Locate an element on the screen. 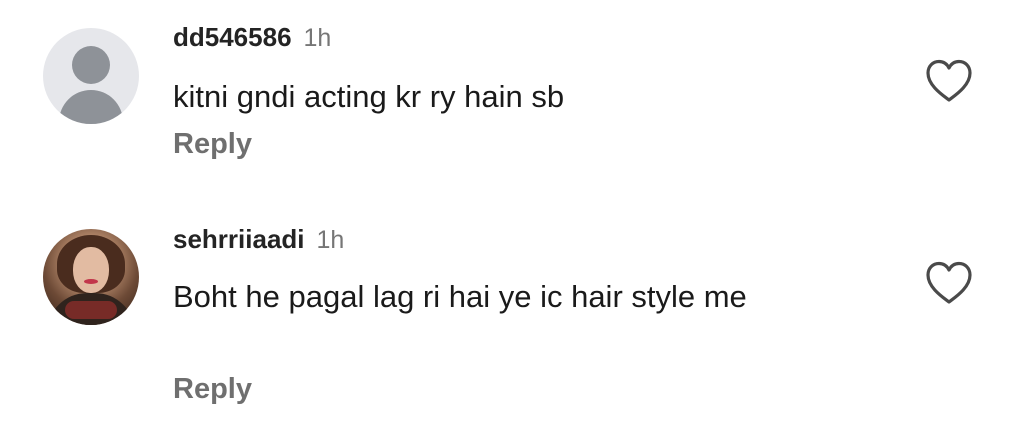 The image size is (1024, 444). default-avatar-shoulders is located at coordinates (91, 107).